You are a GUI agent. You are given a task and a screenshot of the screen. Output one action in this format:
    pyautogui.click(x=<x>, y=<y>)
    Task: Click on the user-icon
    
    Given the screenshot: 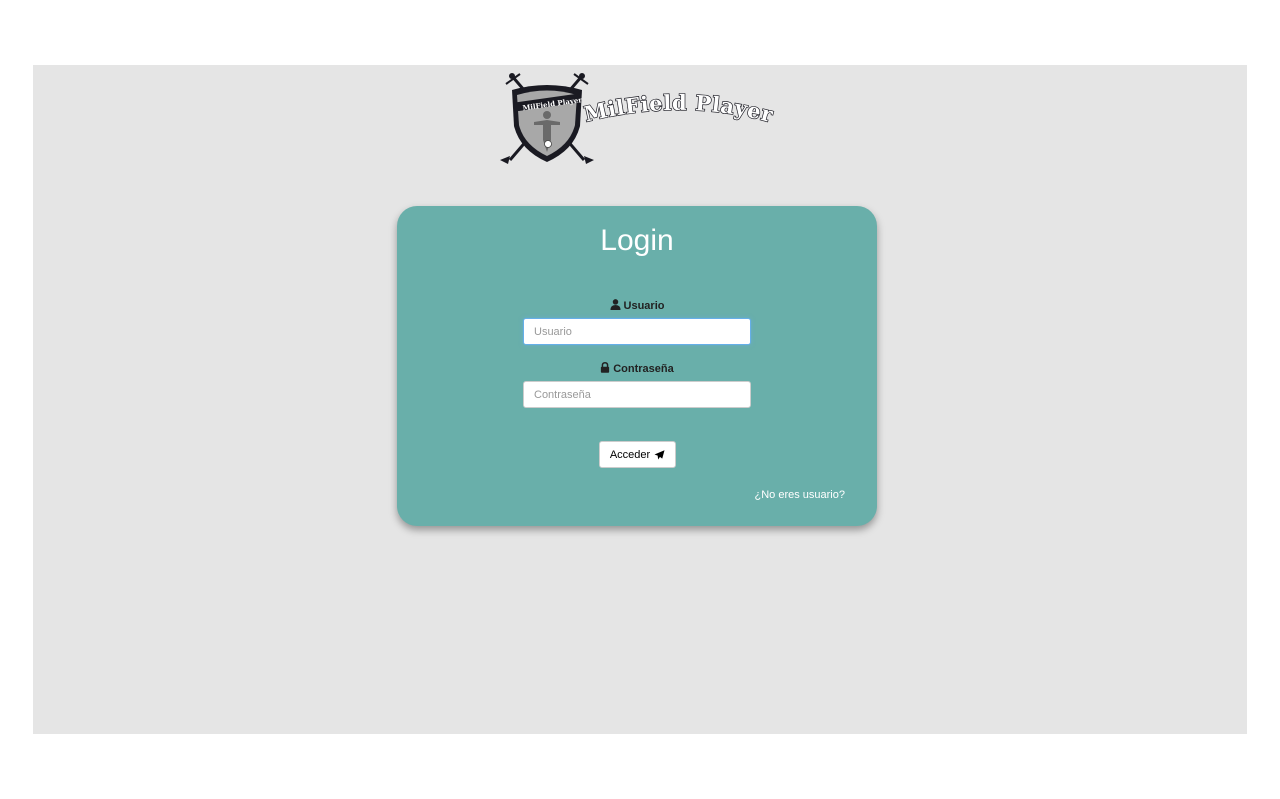 What is the action you would take?
    pyautogui.click(x=615, y=304)
    